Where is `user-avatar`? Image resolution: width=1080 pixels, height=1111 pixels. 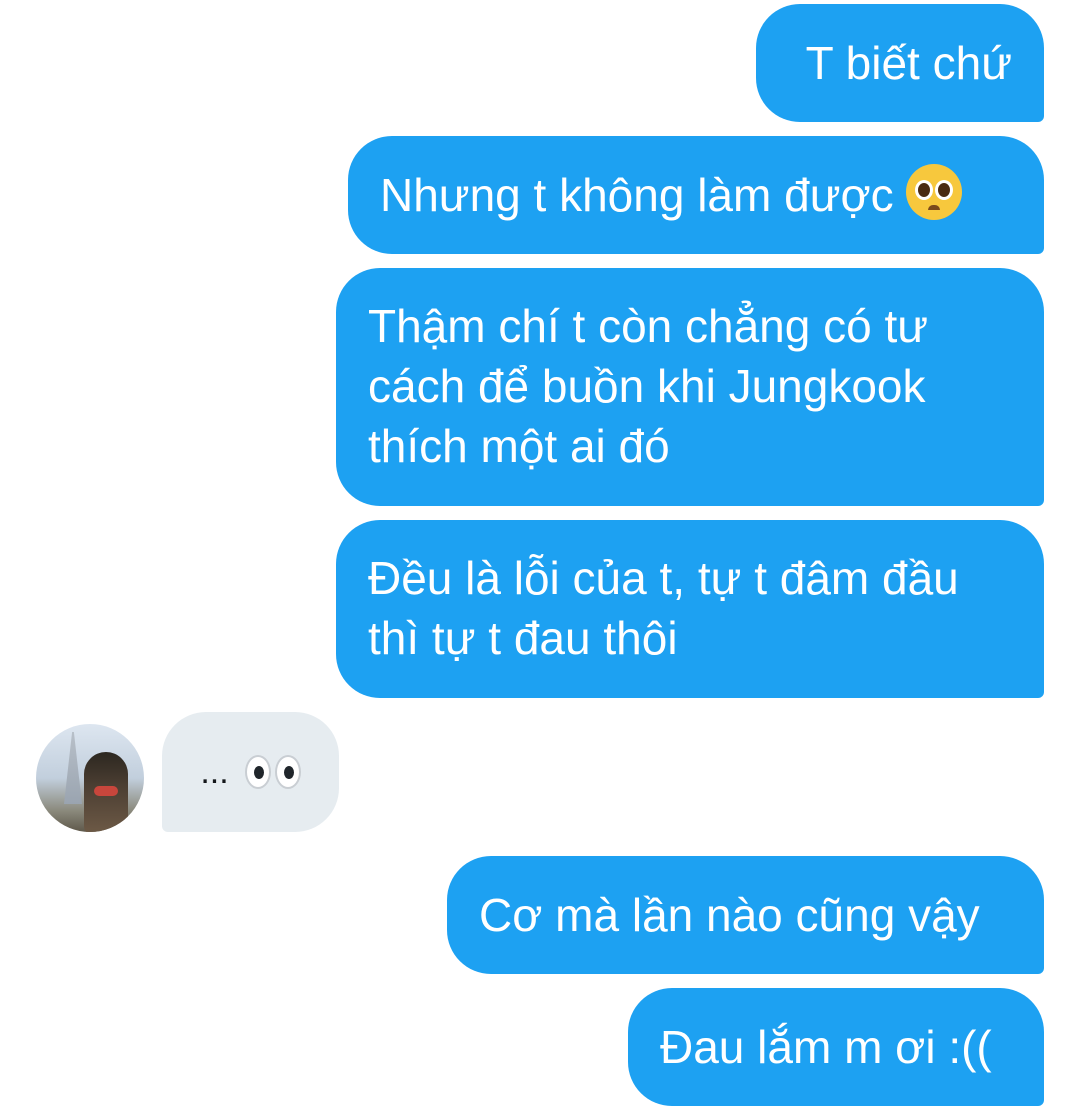
user-avatar is located at coordinates (90, 778).